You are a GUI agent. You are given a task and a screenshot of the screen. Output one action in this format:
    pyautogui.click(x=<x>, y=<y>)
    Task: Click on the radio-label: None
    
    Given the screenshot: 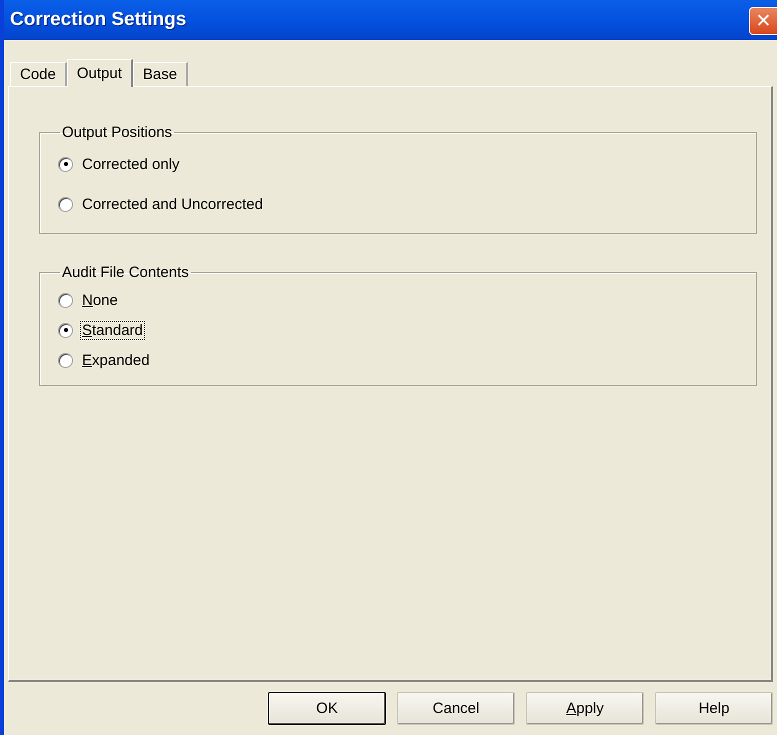 What is the action you would take?
    pyautogui.click(x=100, y=300)
    